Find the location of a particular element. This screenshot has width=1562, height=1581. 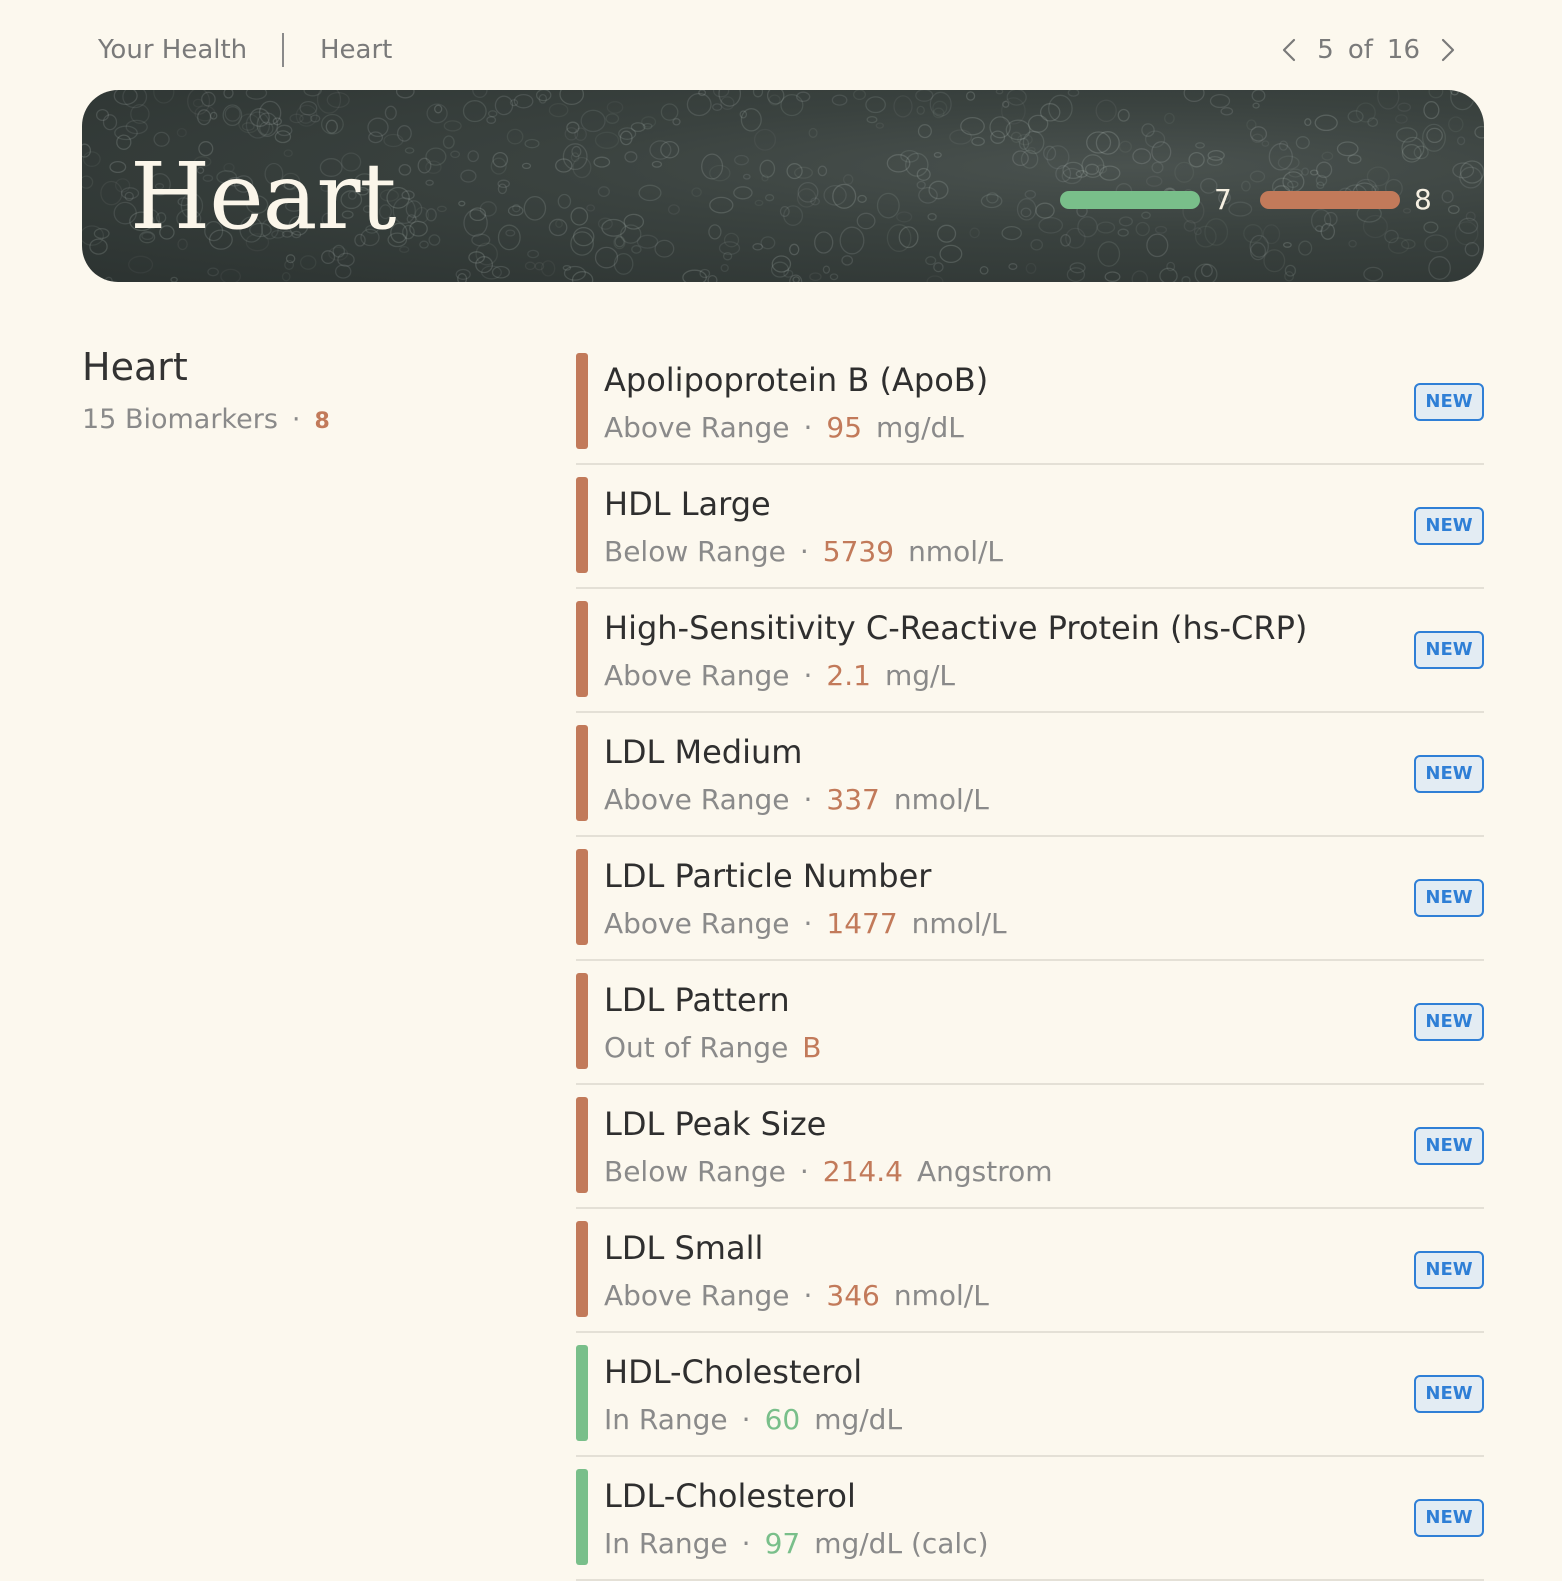

biomarker-row: LDL Medium Above Range · 337 nmol/L NEW is located at coordinates (1030, 775).